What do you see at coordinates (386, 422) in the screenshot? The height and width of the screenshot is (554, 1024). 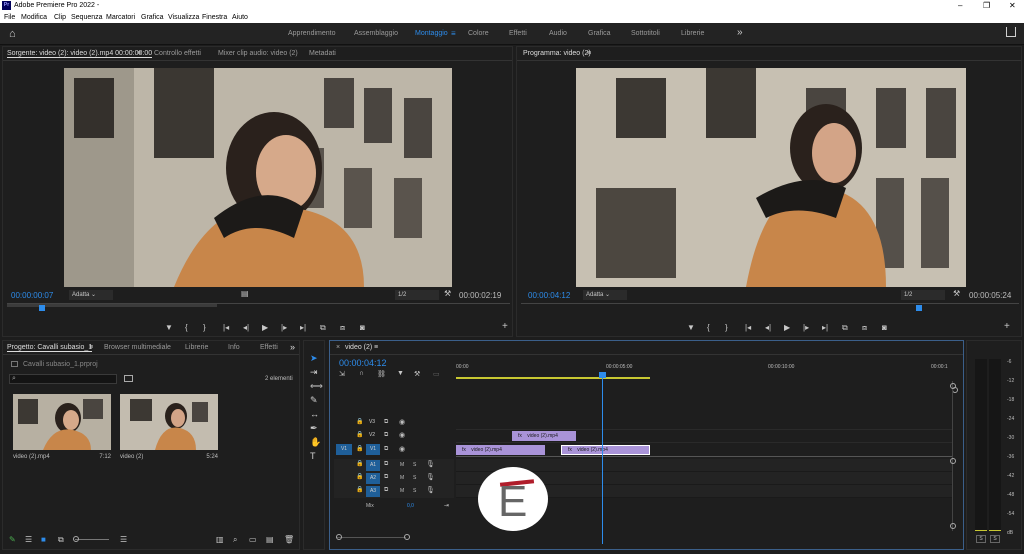 I see `track-v3-sync-icon: ⧉` at bounding box center [386, 422].